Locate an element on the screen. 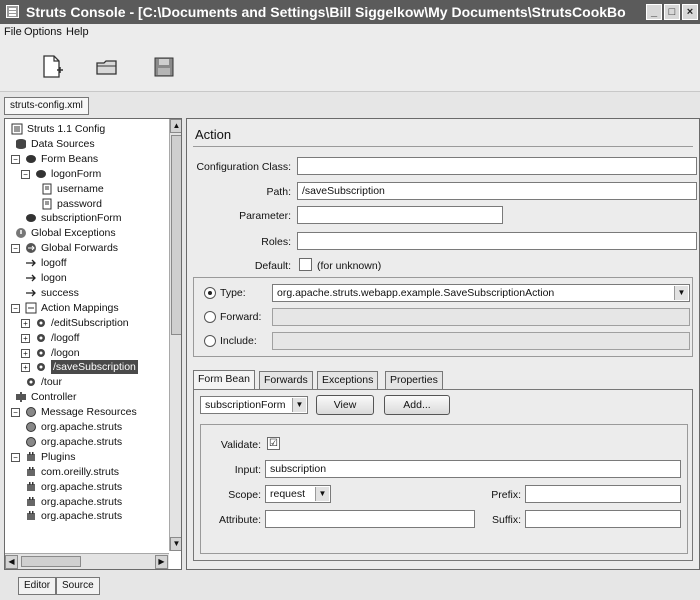  forward-label: Forward: is located at coordinates (241, 317).